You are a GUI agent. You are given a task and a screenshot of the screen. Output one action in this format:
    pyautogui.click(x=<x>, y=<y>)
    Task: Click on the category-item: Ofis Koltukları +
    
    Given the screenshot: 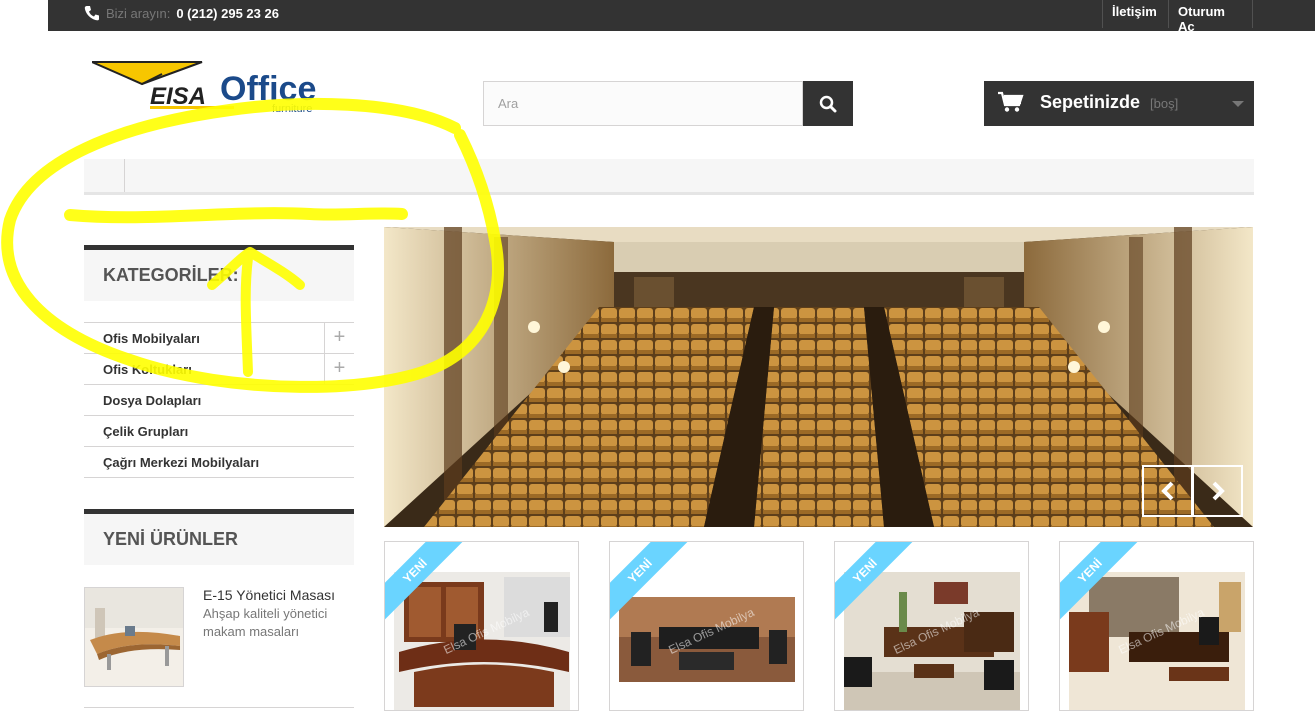 What is the action you would take?
    pyautogui.click(x=219, y=369)
    